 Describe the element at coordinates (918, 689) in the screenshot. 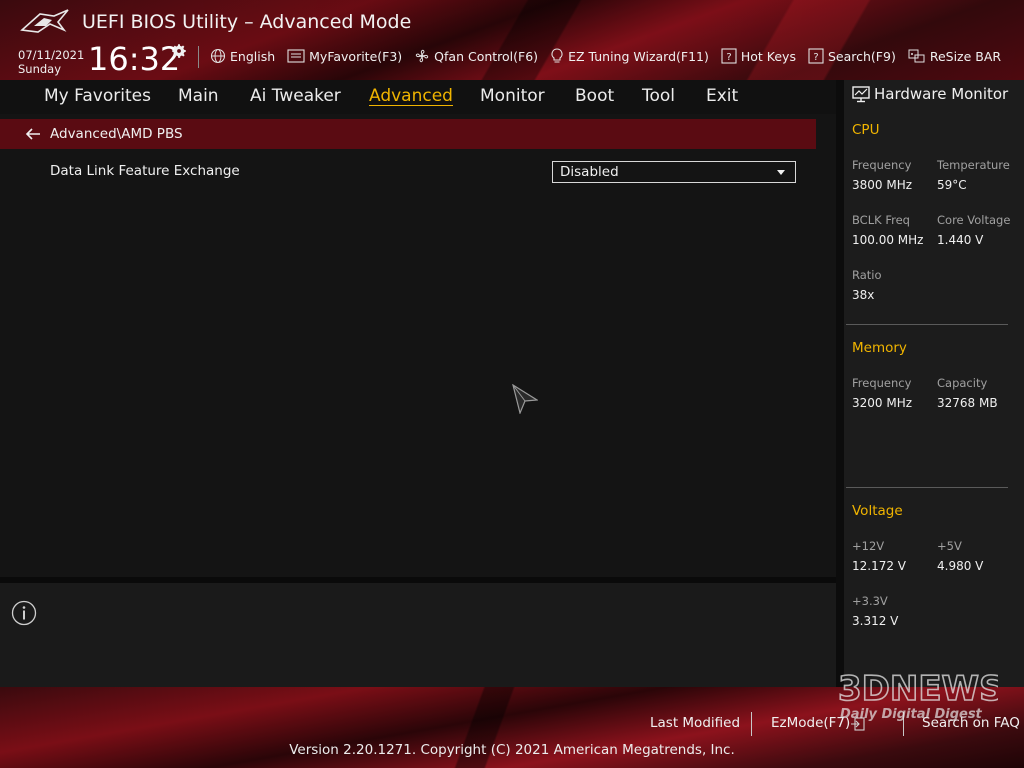

I see `watermark-brand: 3DNEWS` at that location.